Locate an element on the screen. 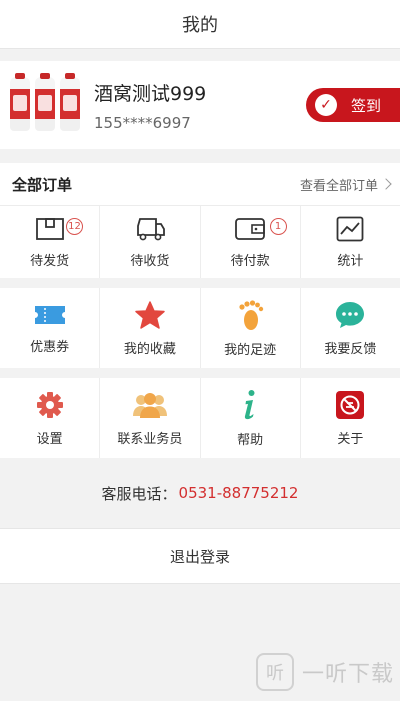  about-icon is located at coordinates (350, 405).